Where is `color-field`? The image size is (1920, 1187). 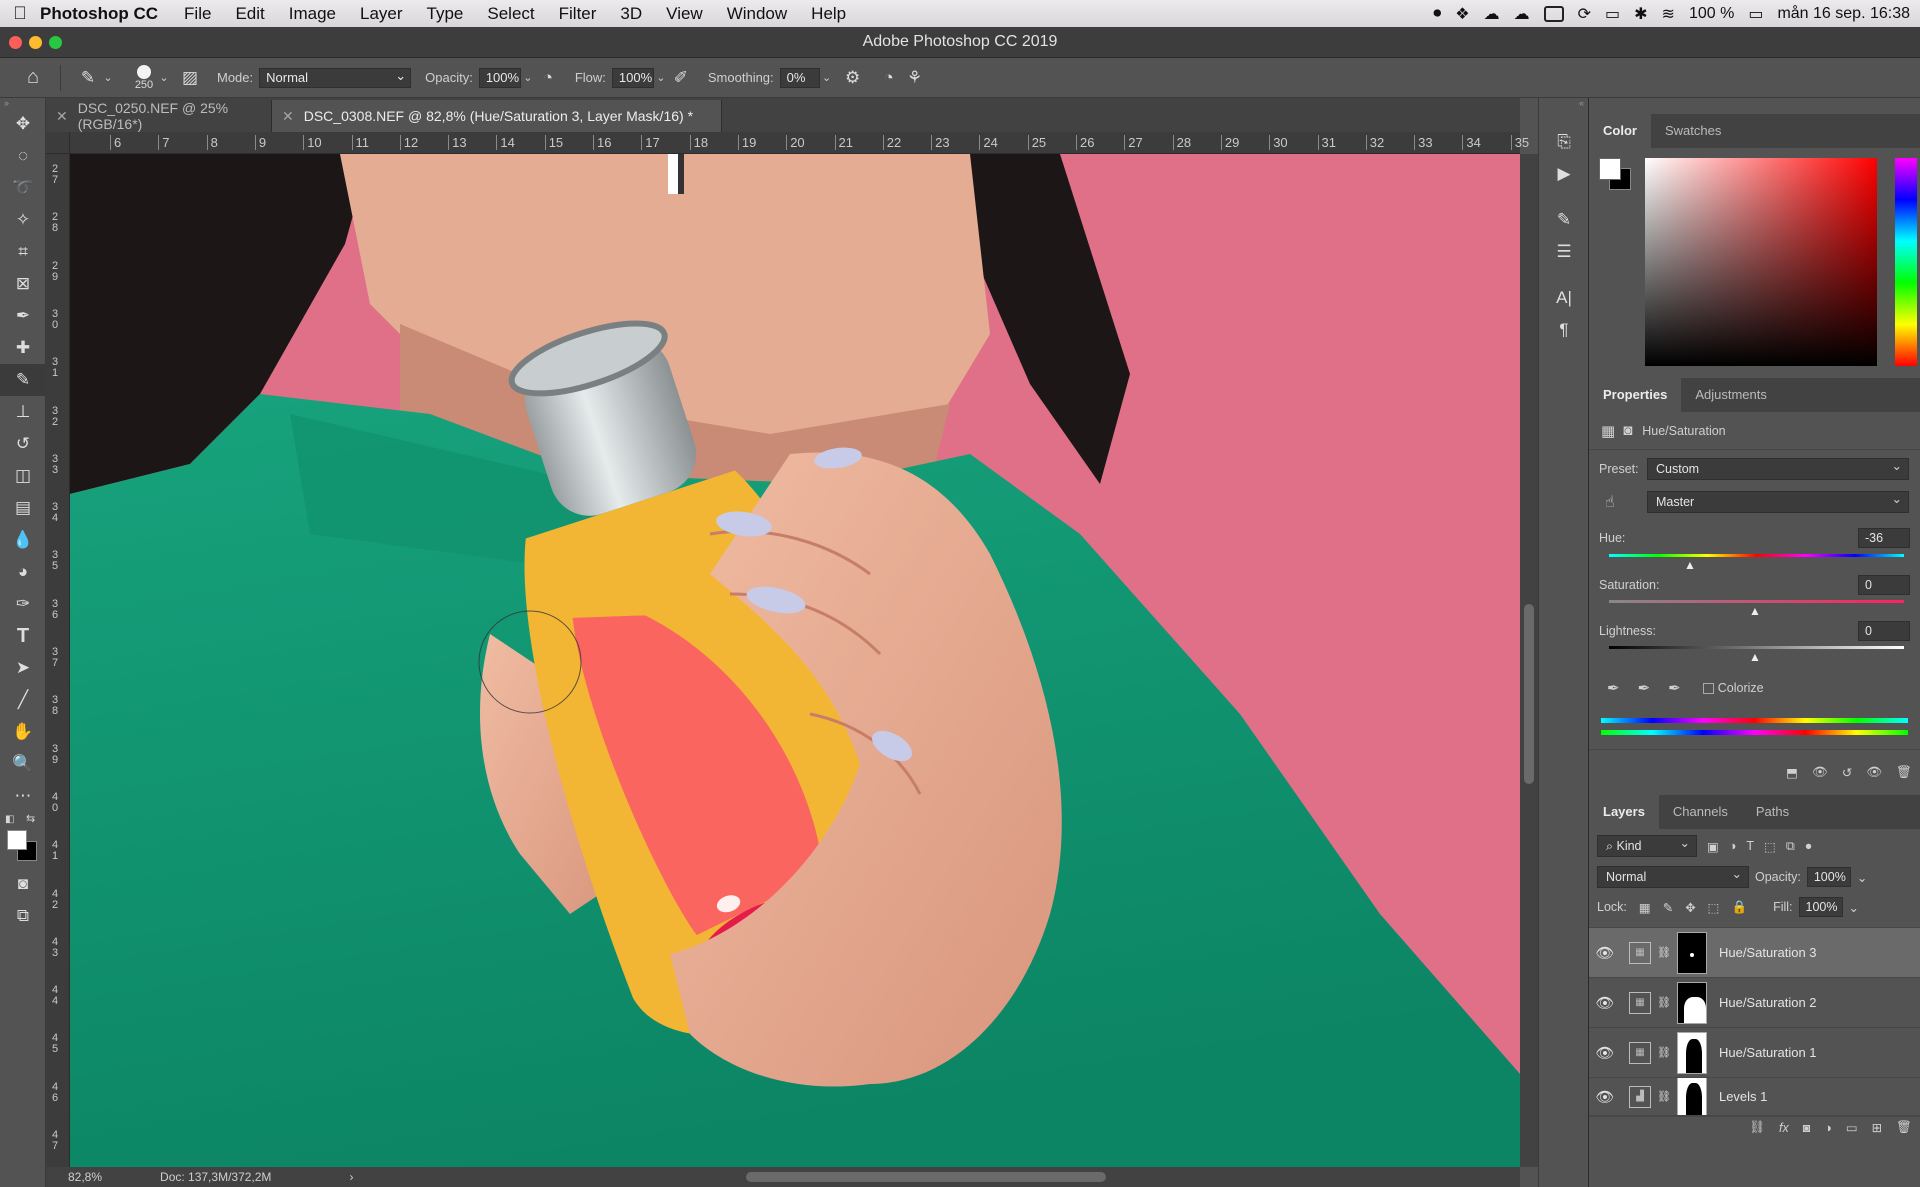 color-field is located at coordinates (1761, 262).